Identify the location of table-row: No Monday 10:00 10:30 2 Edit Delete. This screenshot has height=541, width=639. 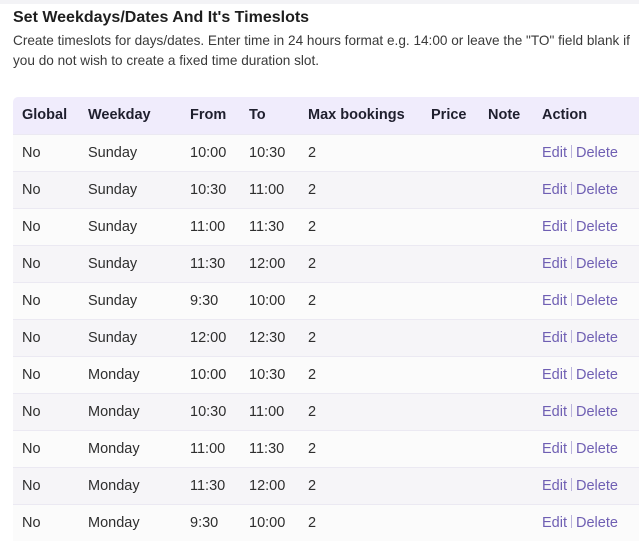
(326, 374).